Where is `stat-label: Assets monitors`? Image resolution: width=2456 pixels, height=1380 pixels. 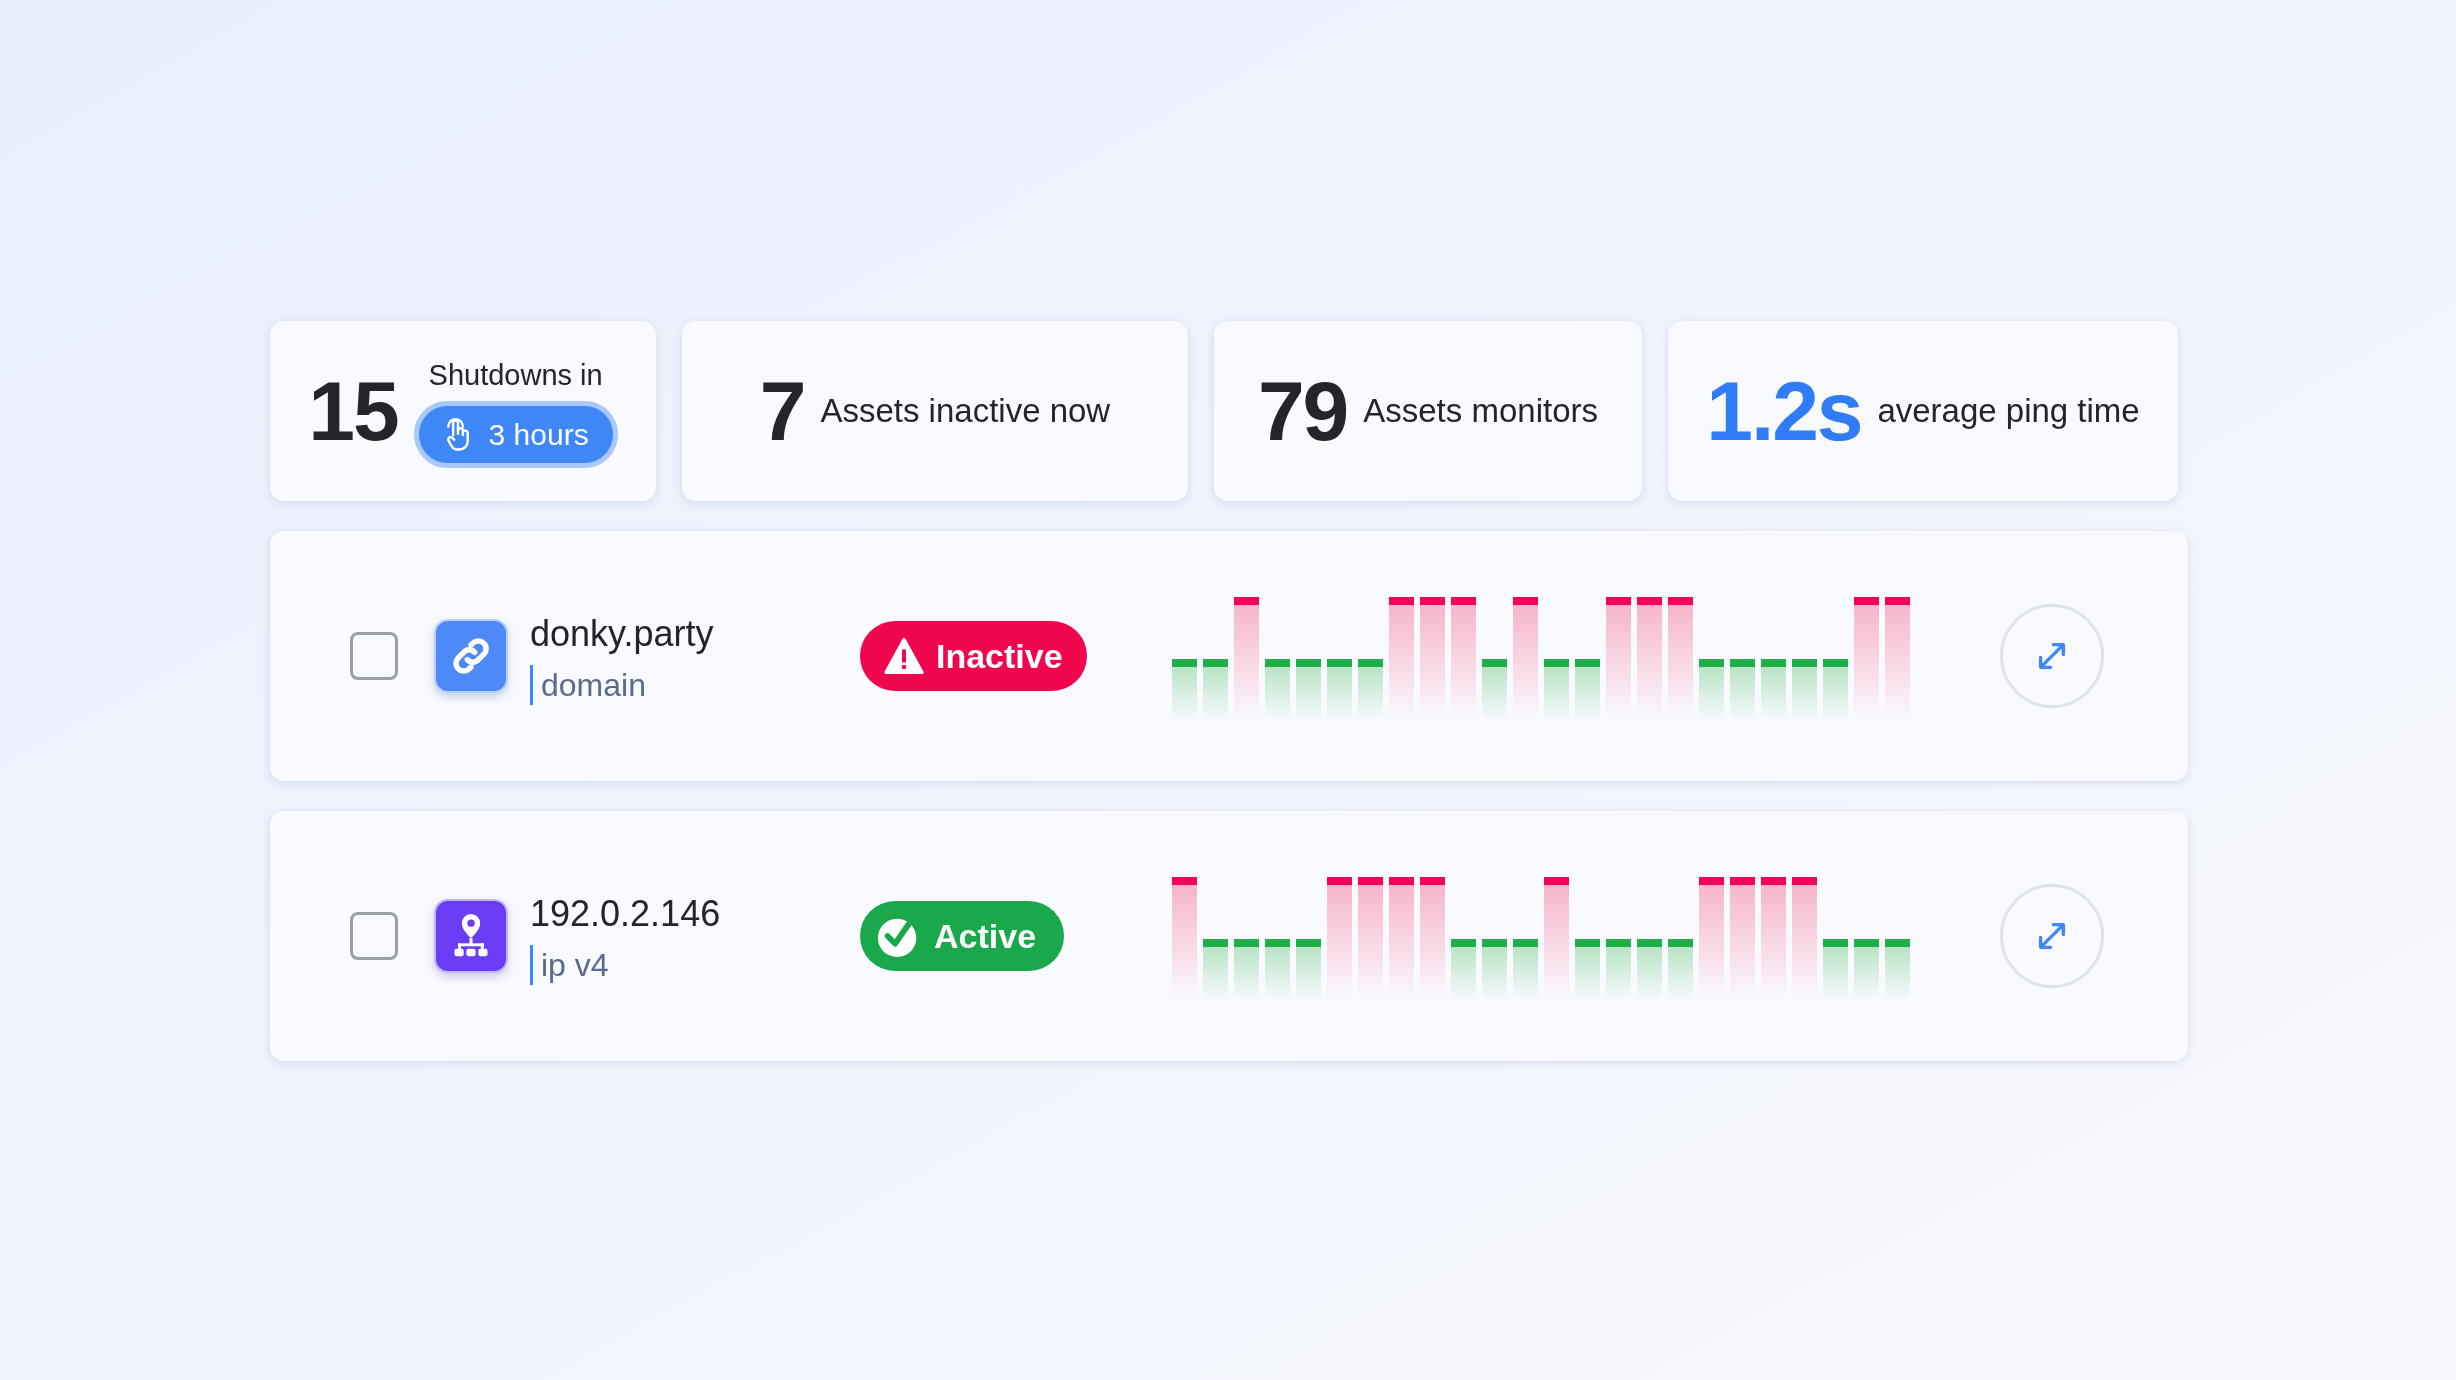 stat-label: Assets monitors is located at coordinates (1480, 411).